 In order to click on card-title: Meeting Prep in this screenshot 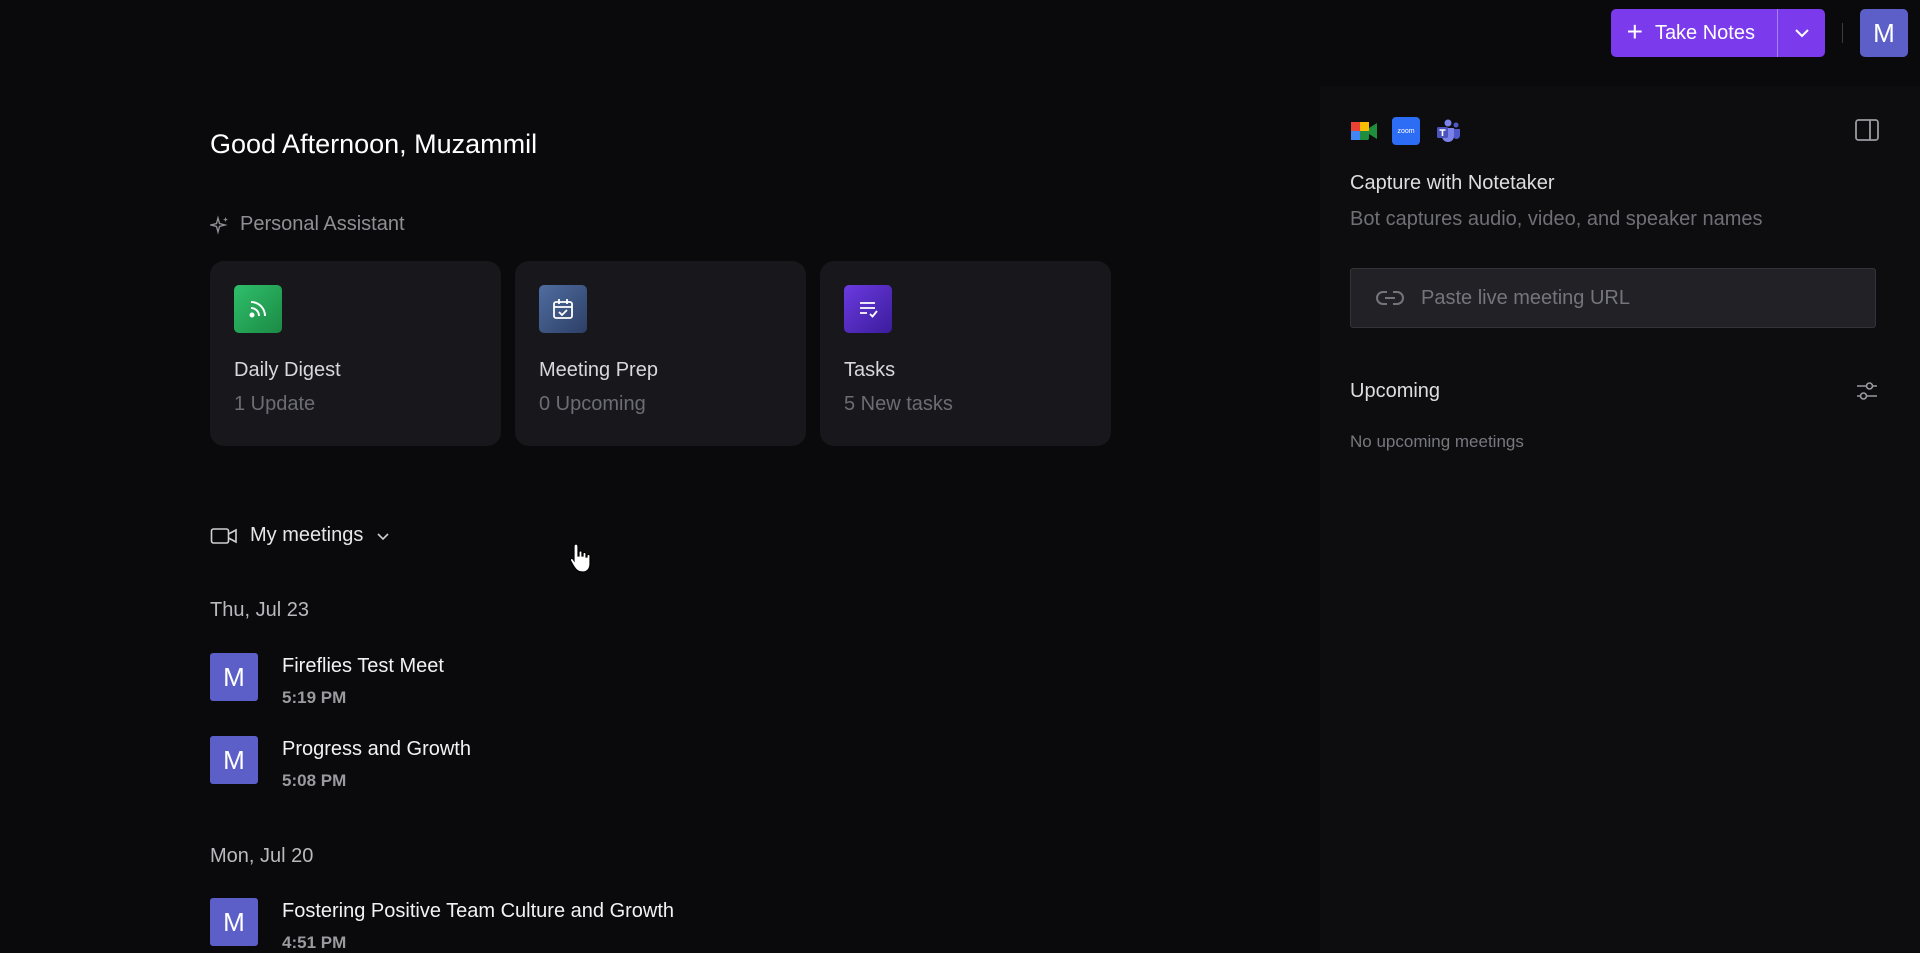, I will do `click(598, 370)`.